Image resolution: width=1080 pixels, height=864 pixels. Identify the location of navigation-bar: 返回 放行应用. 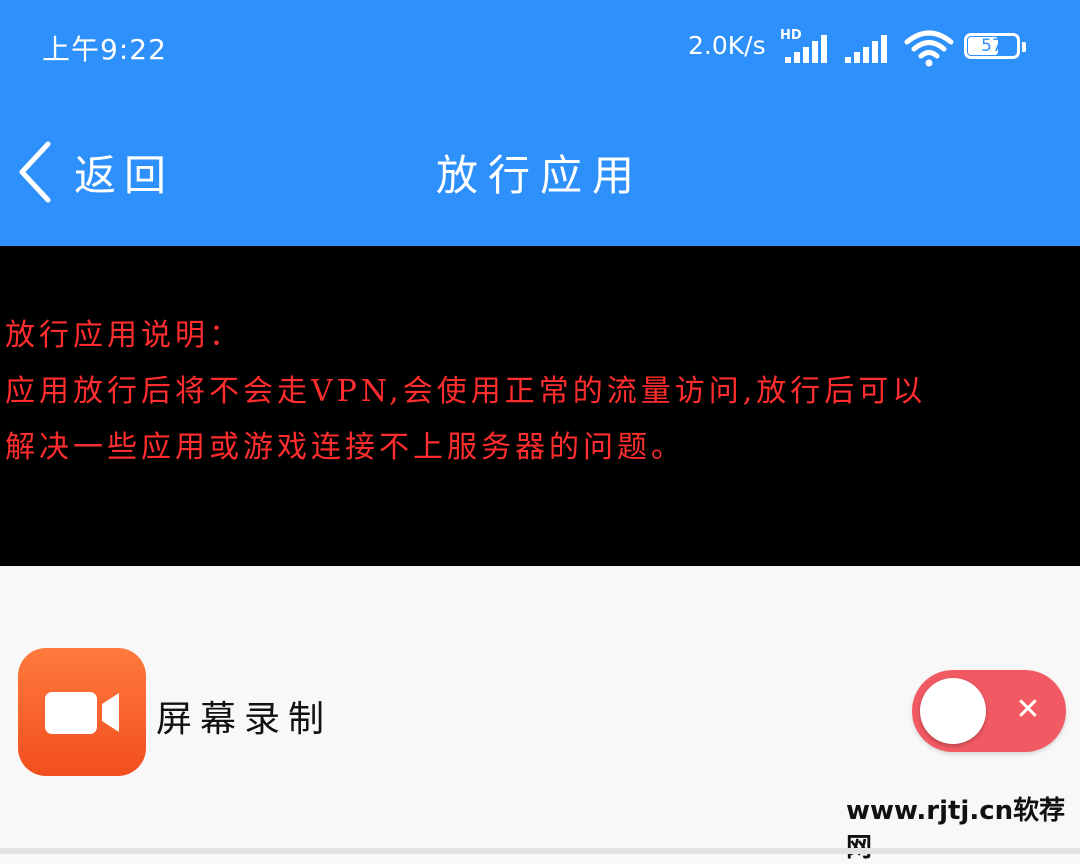
(540, 170).